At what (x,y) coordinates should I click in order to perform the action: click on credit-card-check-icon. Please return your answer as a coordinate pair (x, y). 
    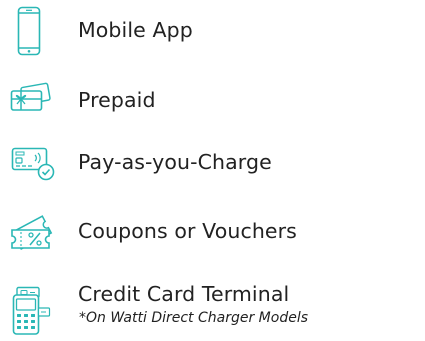
    Looking at the image, I should click on (33, 164).